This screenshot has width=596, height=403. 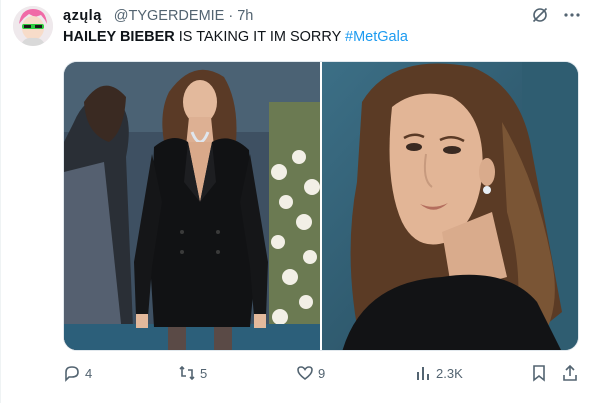 What do you see at coordinates (449, 373) in the screenshot?
I see `views-count: 2.3K` at bounding box center [449, 373].